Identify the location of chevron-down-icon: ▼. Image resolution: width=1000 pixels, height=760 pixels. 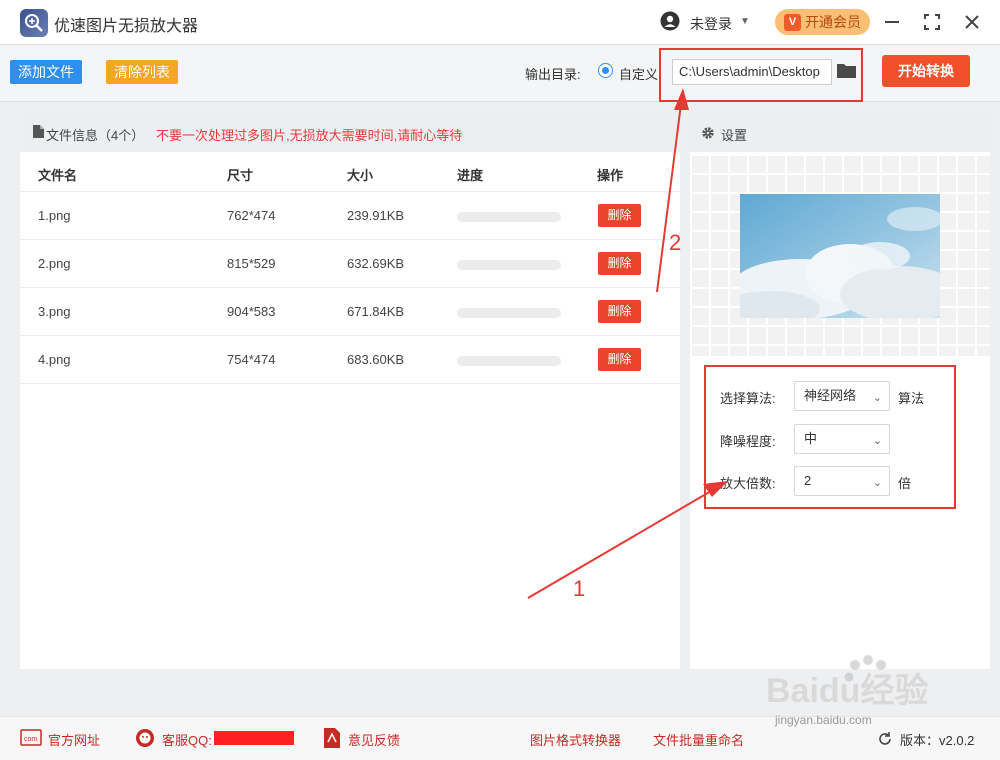
(745, 21).